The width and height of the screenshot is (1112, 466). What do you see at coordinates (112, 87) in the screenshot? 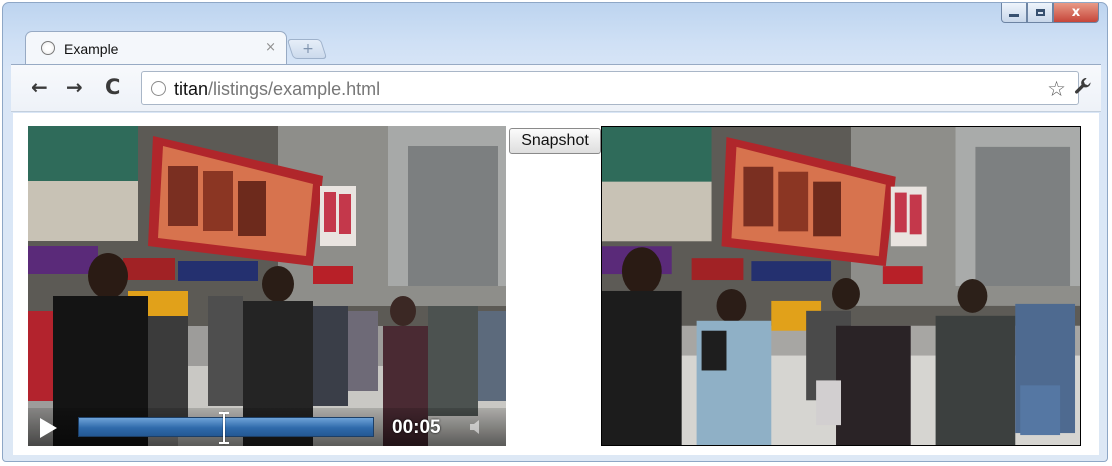
I see `reload-icon: C` at bounding box center [112, 87].